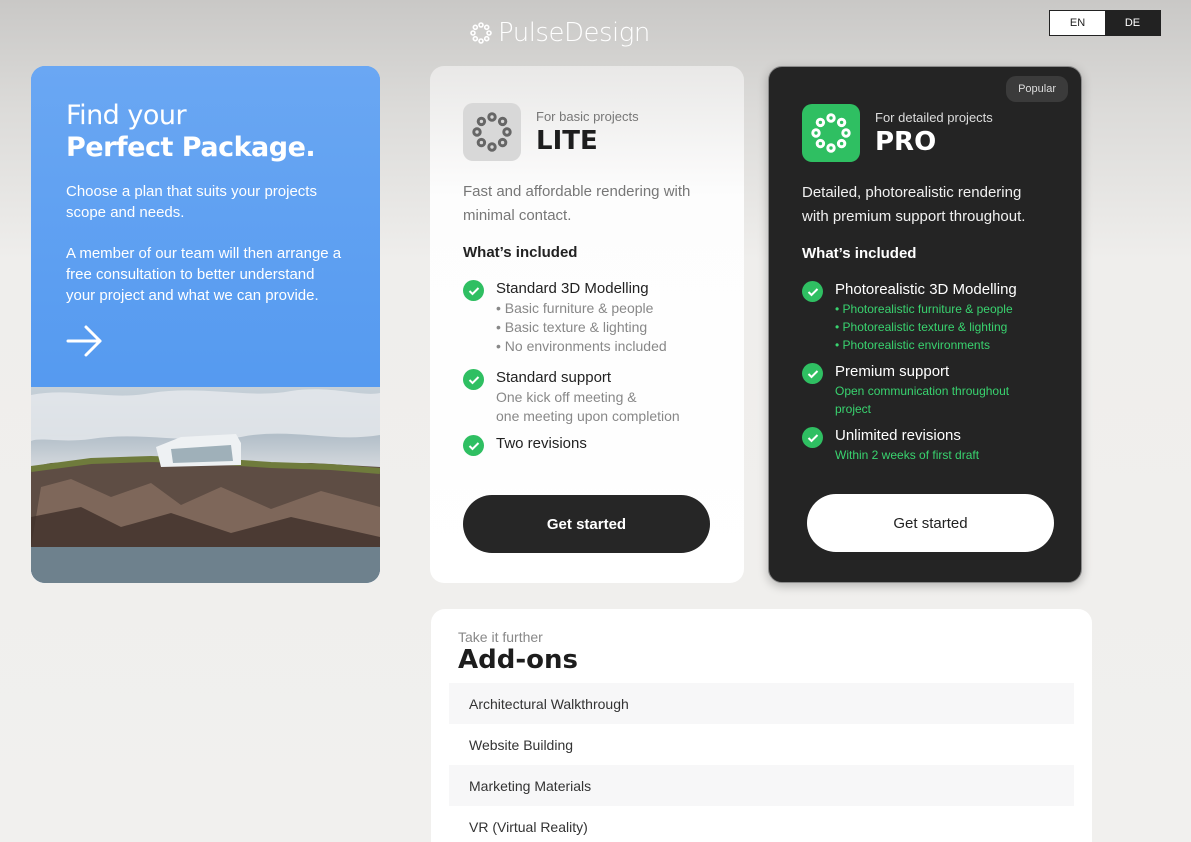 This screenshot has width=1191, height=842. What do you see at coordinates (500, 637) in the screenshot?
I see `addons-subtitle: Take it further` at bounding box center [500, 637].